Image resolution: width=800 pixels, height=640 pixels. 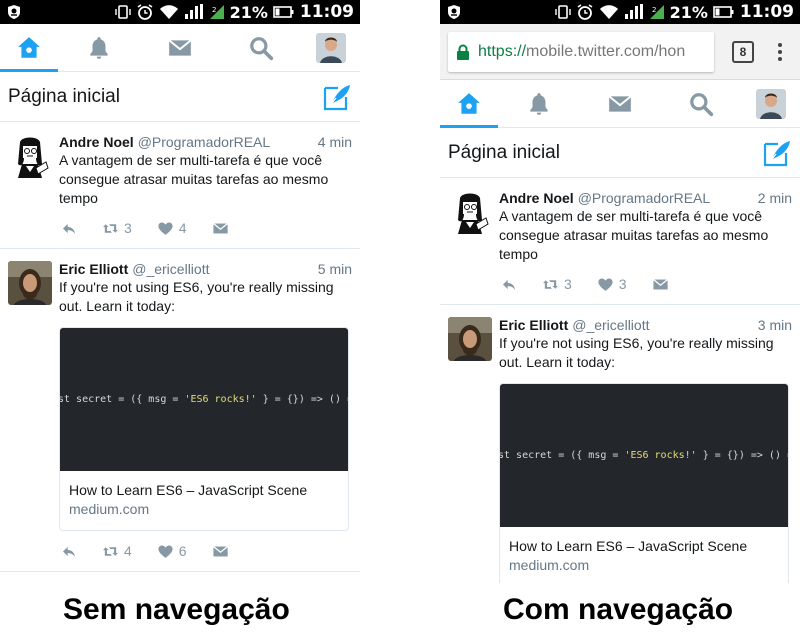 I want to click on svg-text: 2, so click(x=214, y=10).